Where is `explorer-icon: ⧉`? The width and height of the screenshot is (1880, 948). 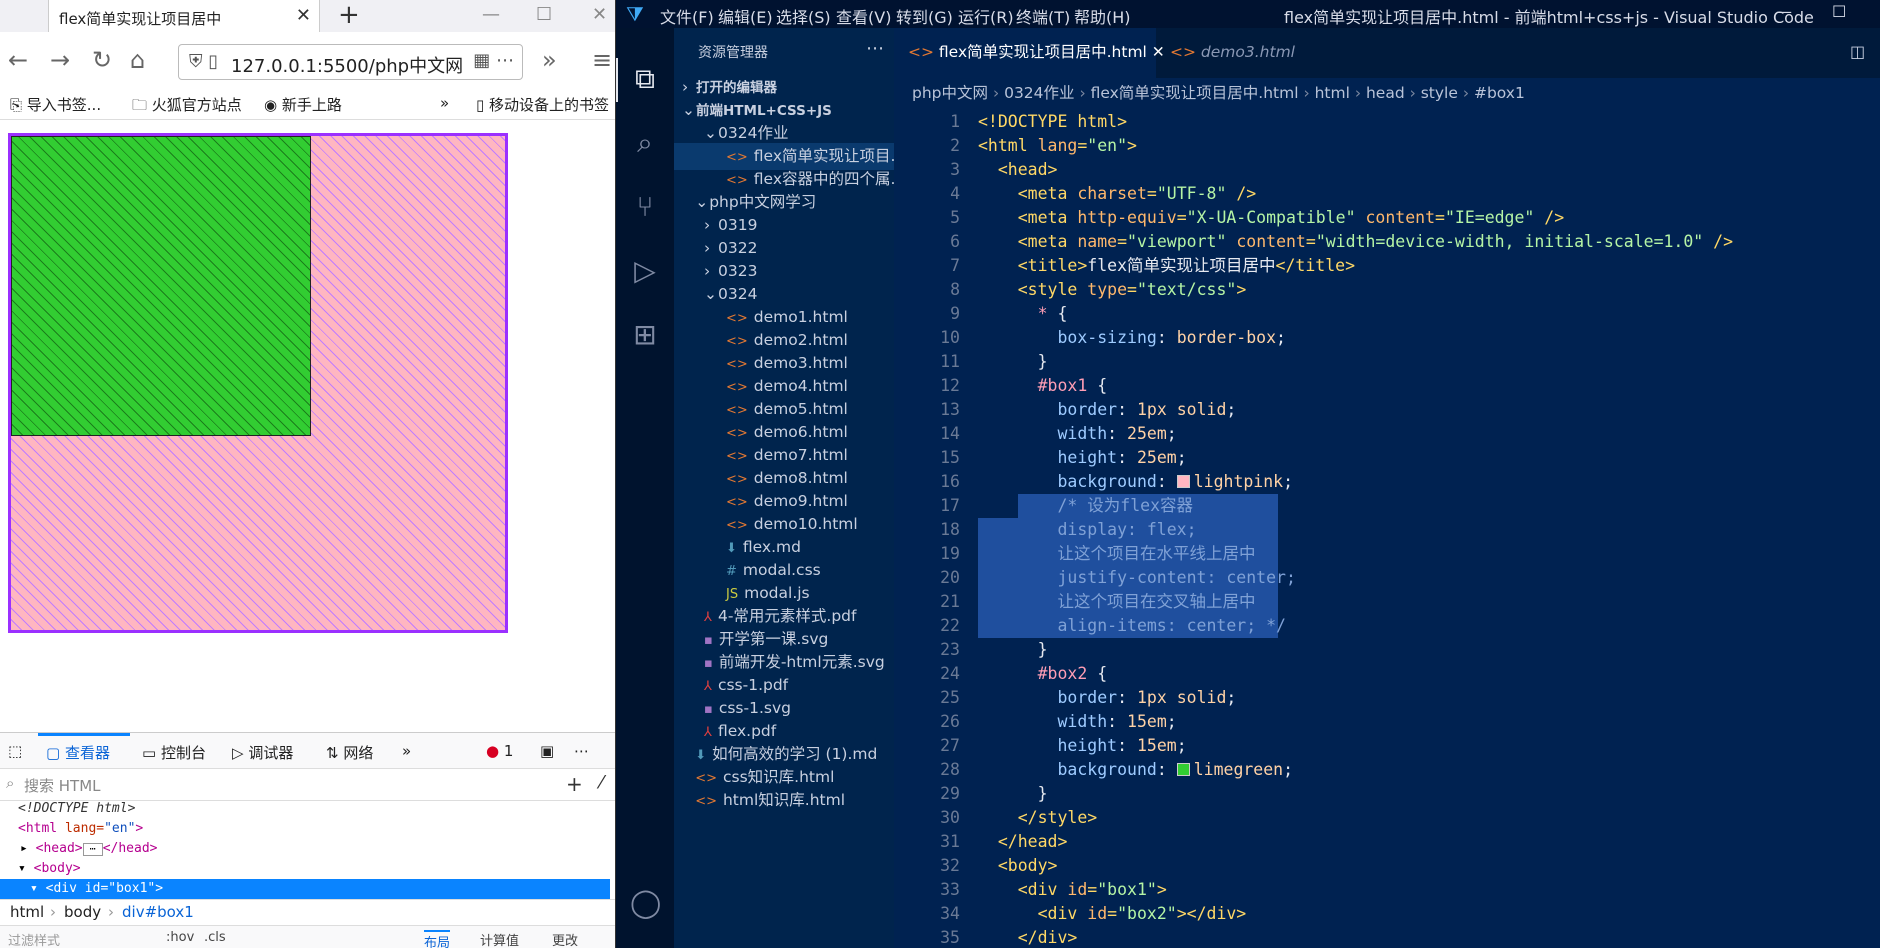
explorer-icon: ⧉ is located at coordinates (645, 79).